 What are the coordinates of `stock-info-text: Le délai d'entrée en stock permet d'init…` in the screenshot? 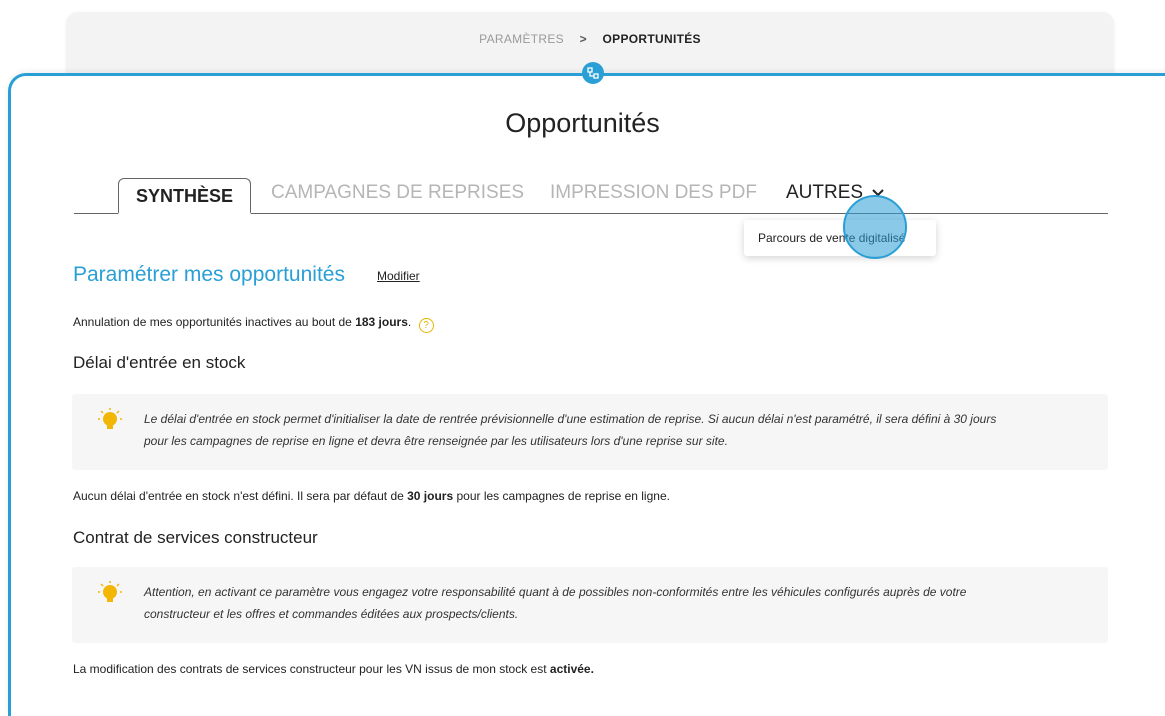 It's located at (614, 430).